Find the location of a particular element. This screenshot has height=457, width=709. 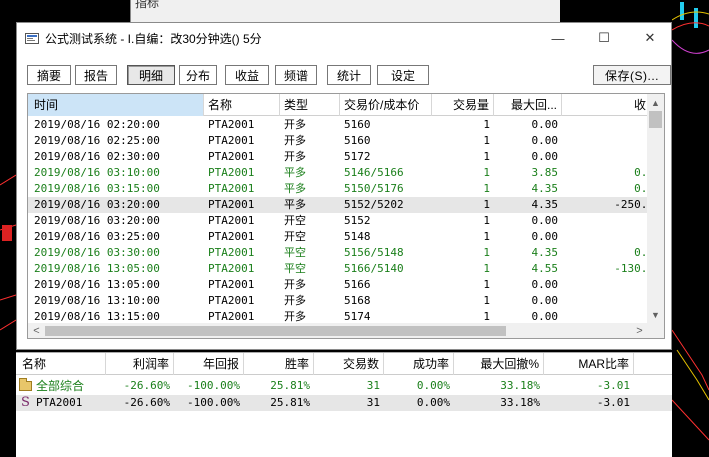

background-chart-right is located at coordinates (690, 228).